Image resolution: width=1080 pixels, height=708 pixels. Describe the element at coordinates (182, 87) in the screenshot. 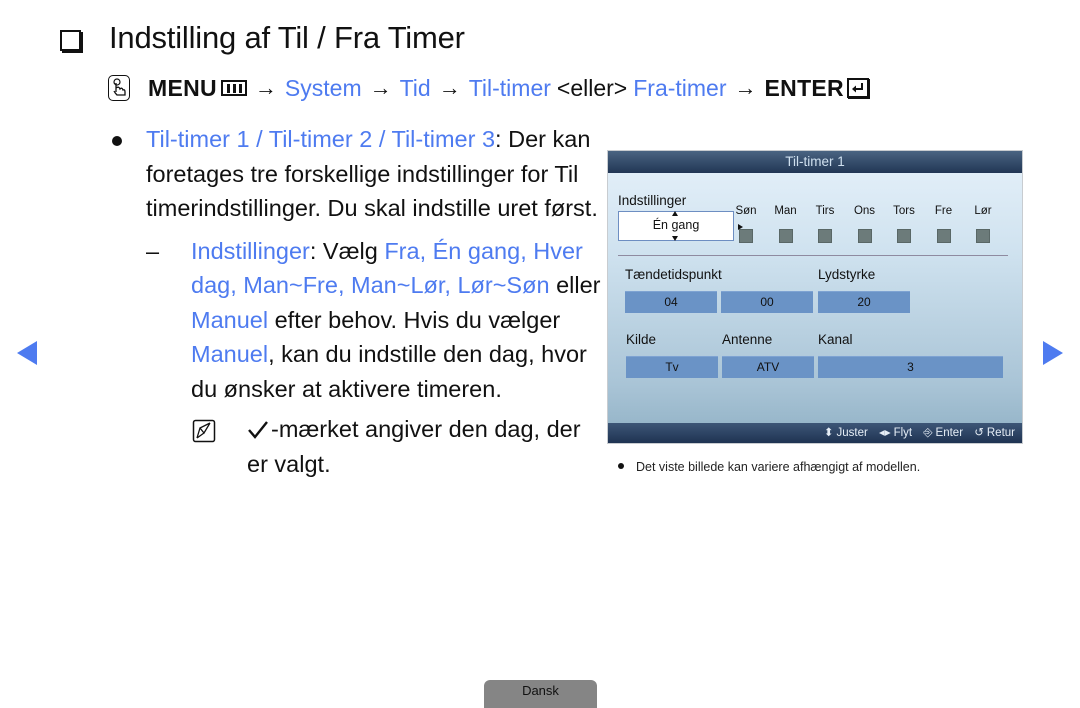

I see `menu-label: MENU` at that location.